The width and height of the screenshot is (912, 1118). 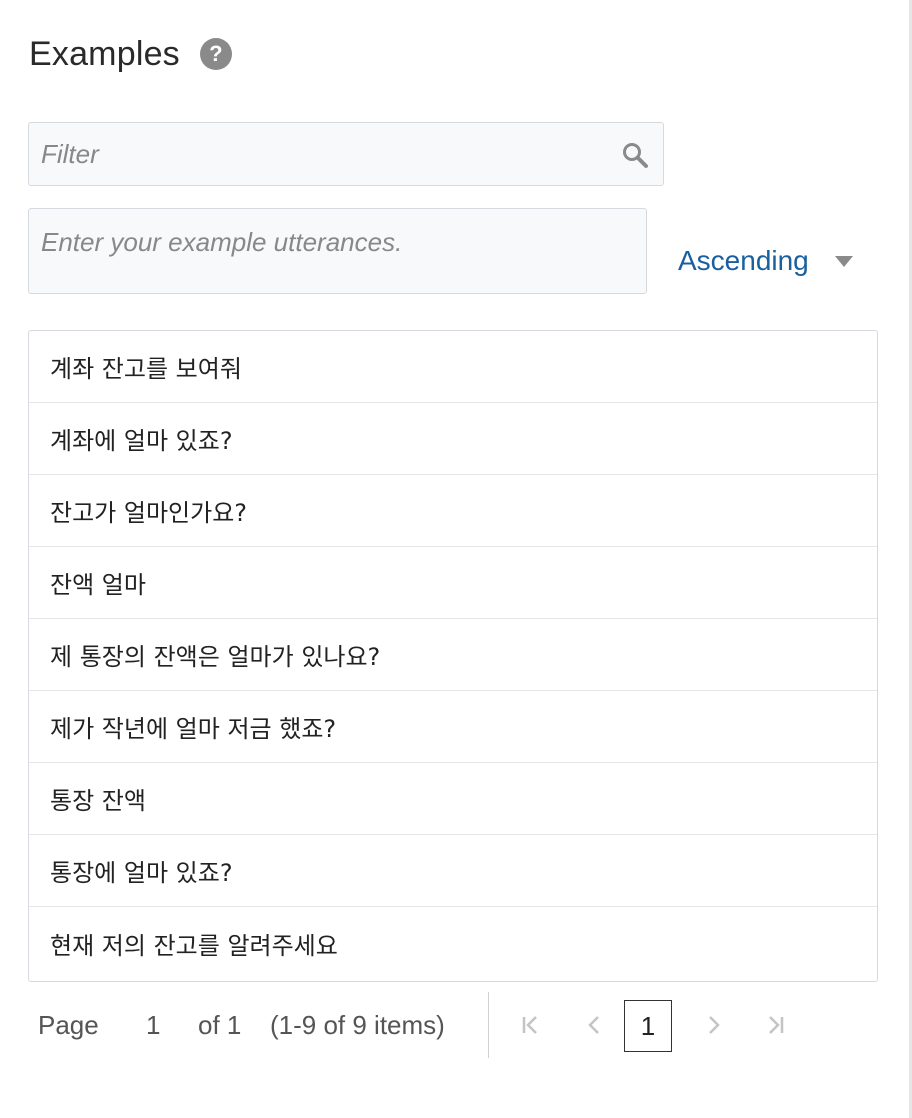 I want to click on list-item: 계좌 잔고를 보여줘, so click(x=453, y=367).